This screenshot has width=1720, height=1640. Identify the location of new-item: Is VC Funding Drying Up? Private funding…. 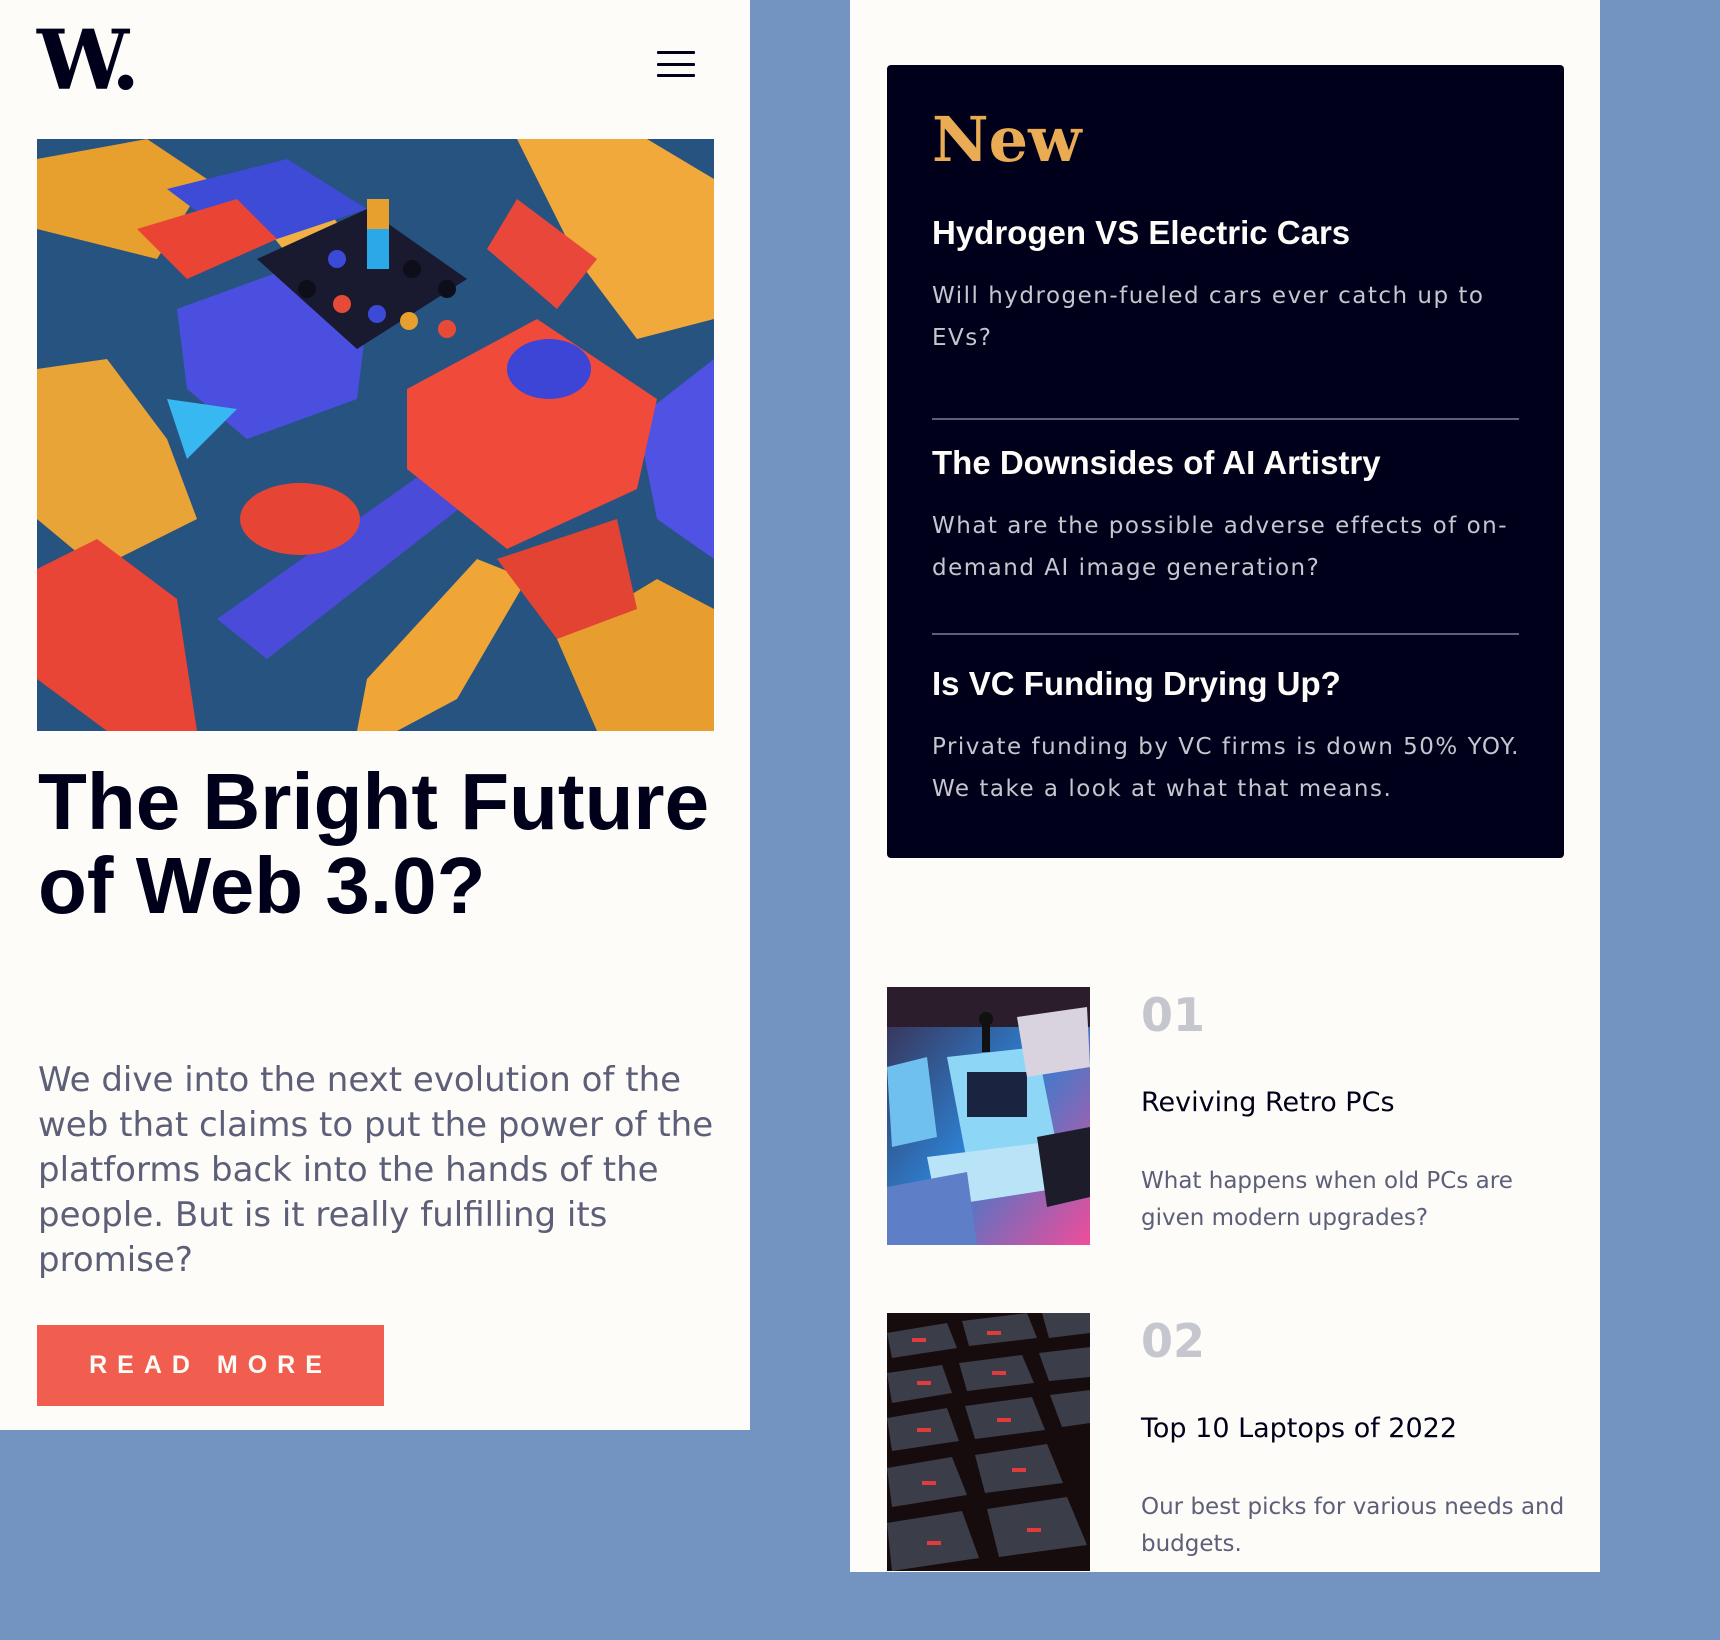
(1227, 737).